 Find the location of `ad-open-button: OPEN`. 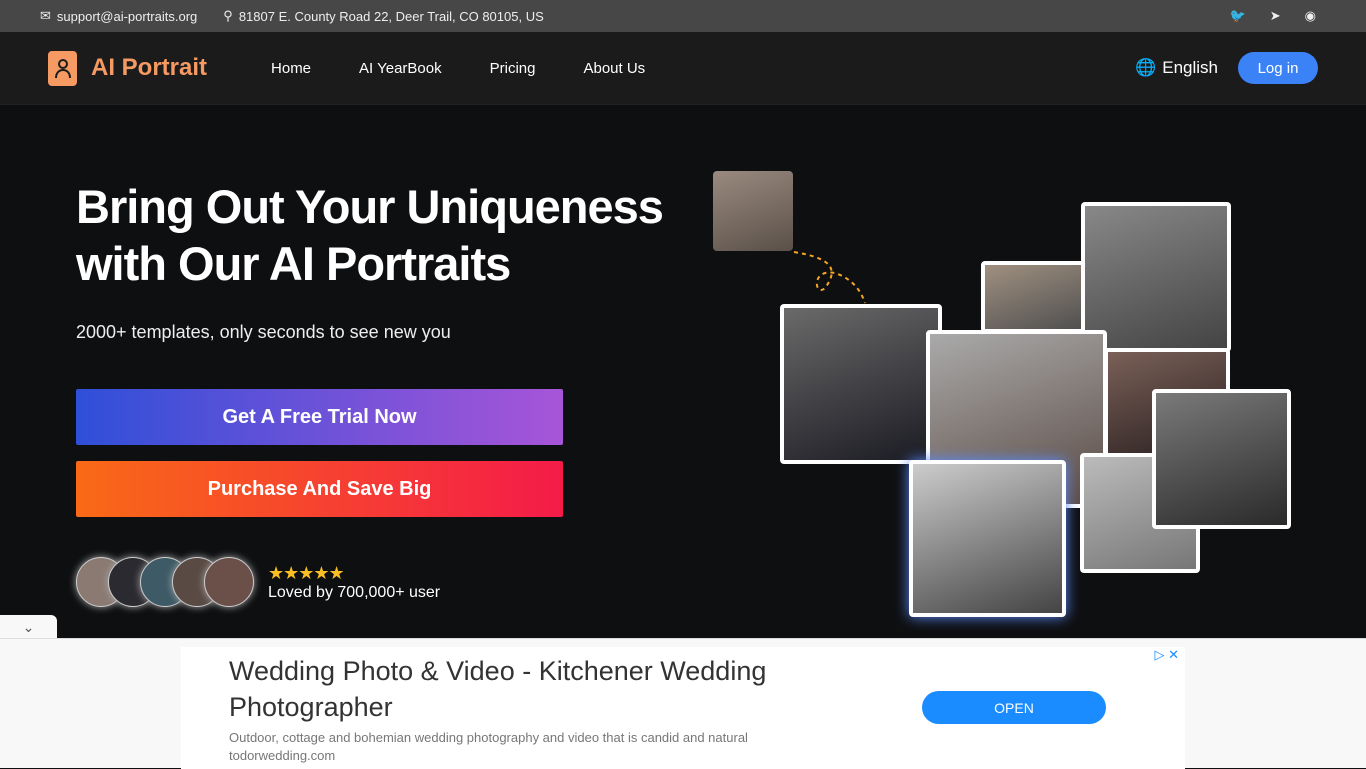

ad-open-button: OPEN is located at coordinates (1014, 707).